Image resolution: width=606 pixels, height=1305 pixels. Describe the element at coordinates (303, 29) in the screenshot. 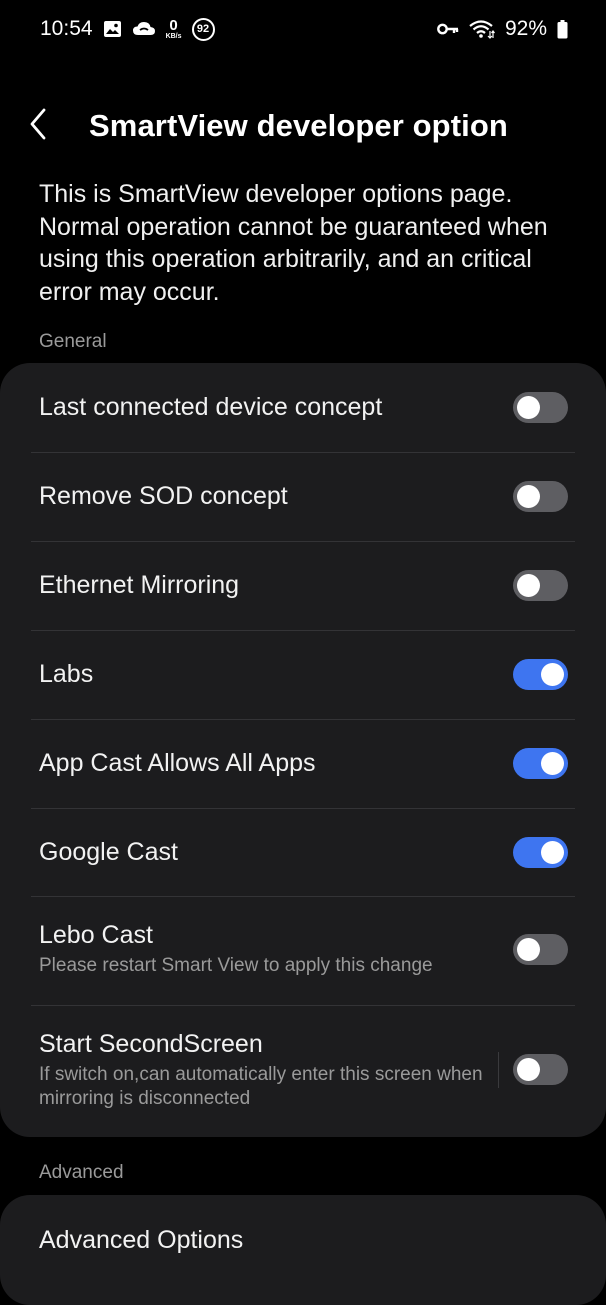

I see `status-bar: 10:54 0 KB/s 92 92%` at that location.